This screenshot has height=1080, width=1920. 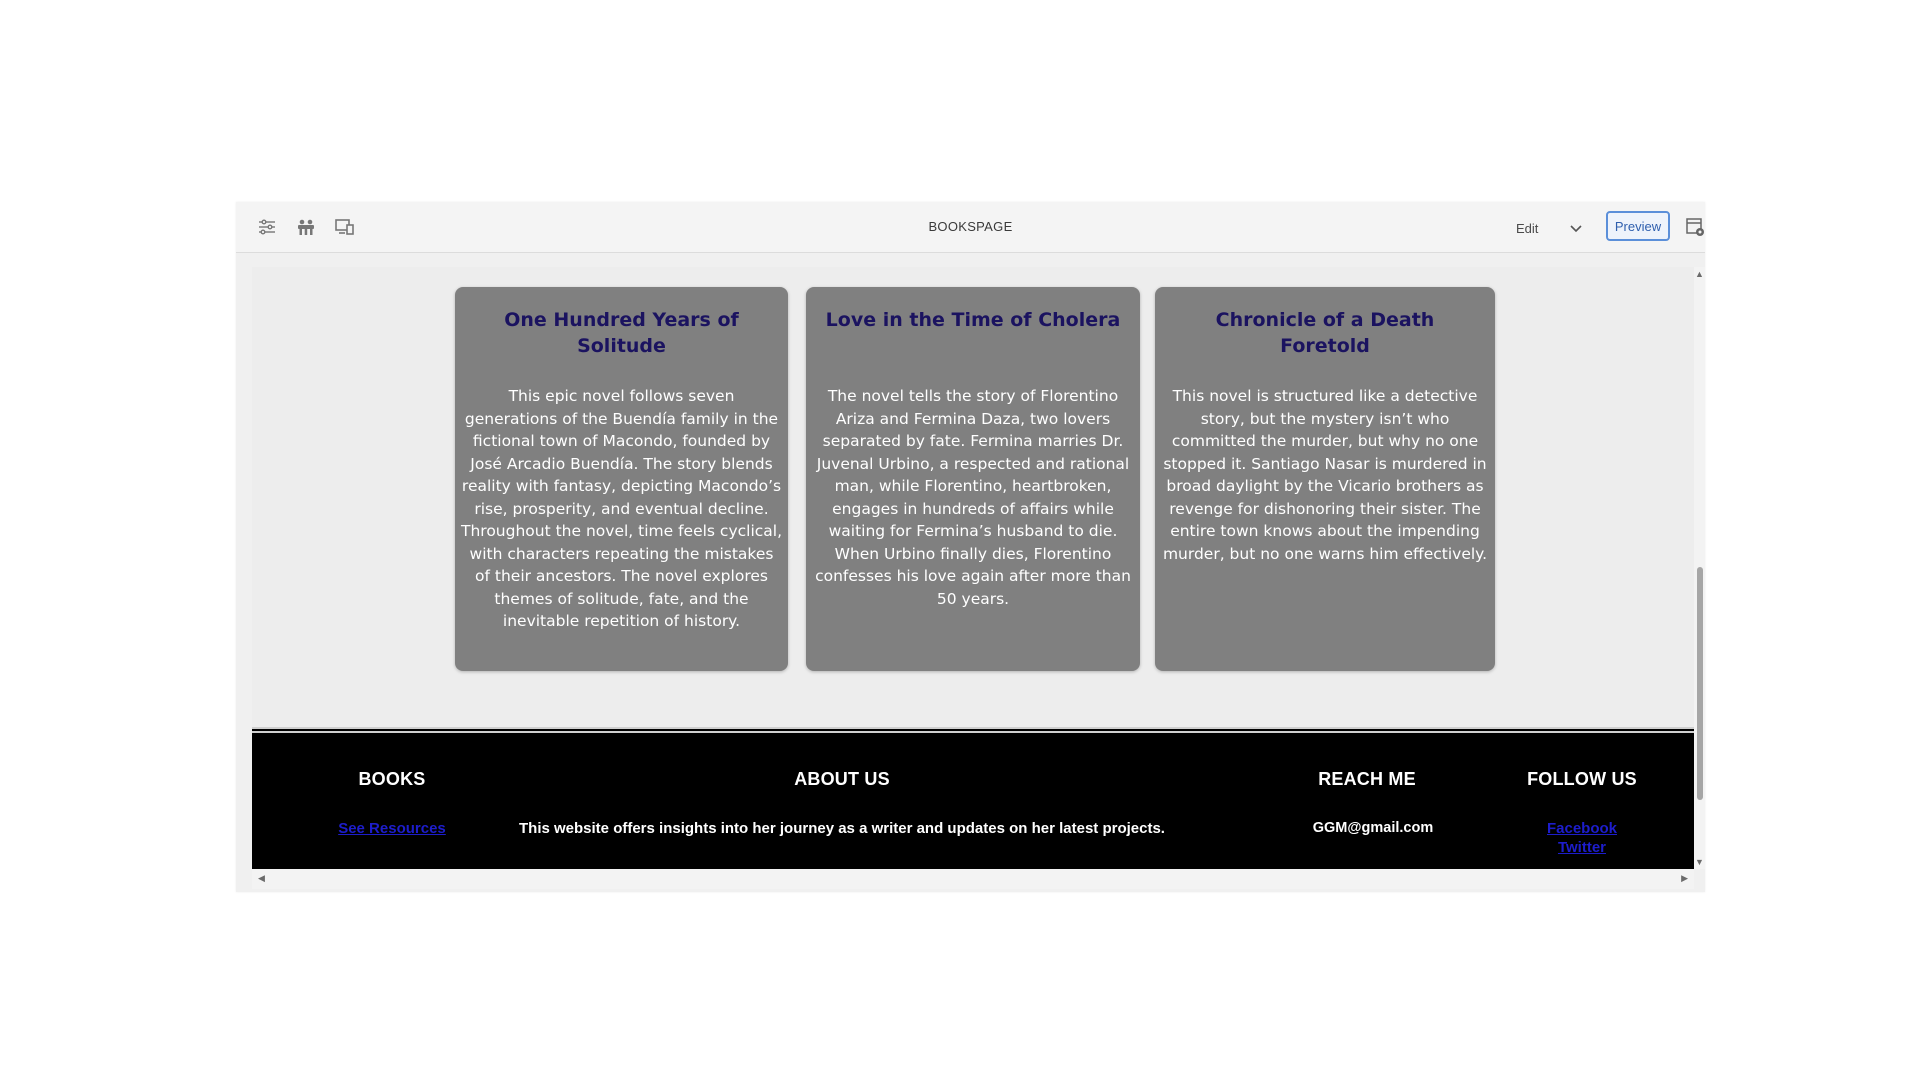 I want to click on book-title: Chronicle of a Death Foretold, so click(x=1325, y=333).